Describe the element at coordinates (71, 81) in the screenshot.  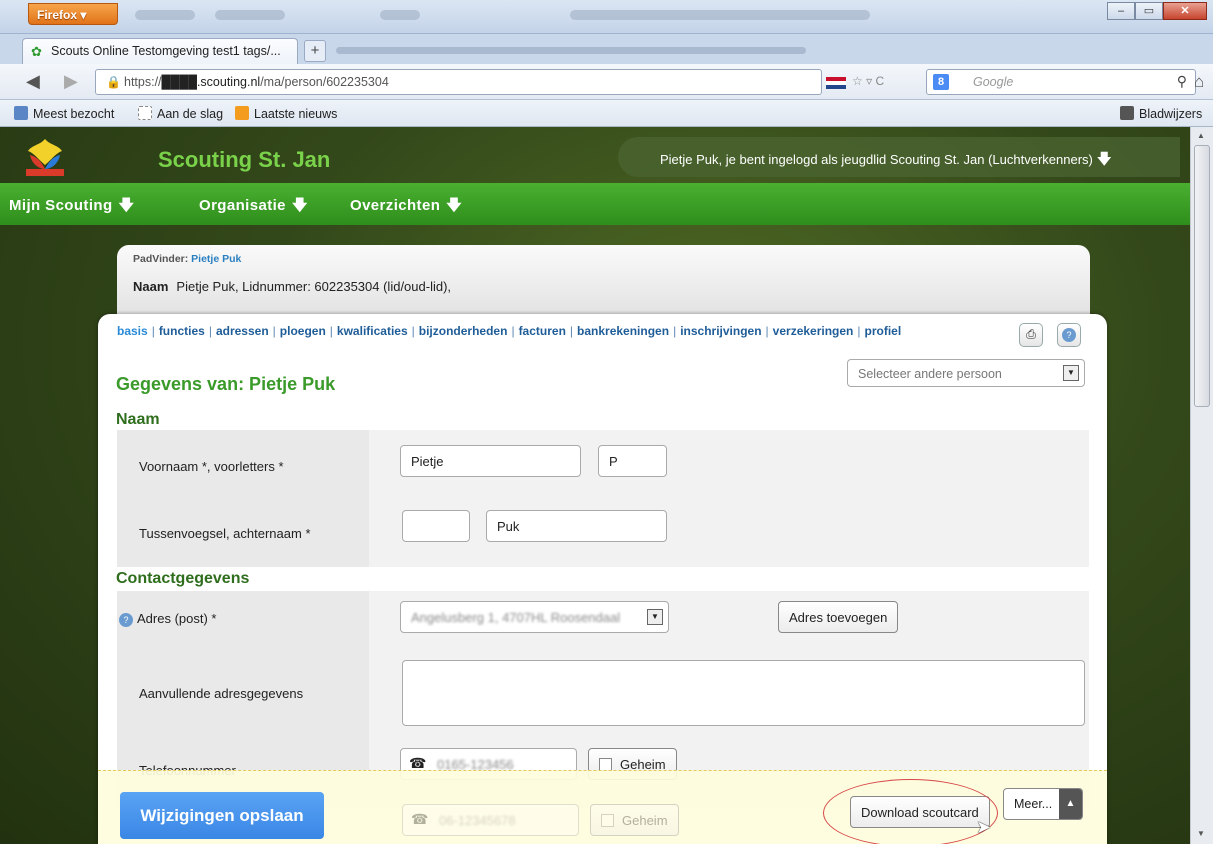
I see `forward-arrow-icon: ▶` at that location.